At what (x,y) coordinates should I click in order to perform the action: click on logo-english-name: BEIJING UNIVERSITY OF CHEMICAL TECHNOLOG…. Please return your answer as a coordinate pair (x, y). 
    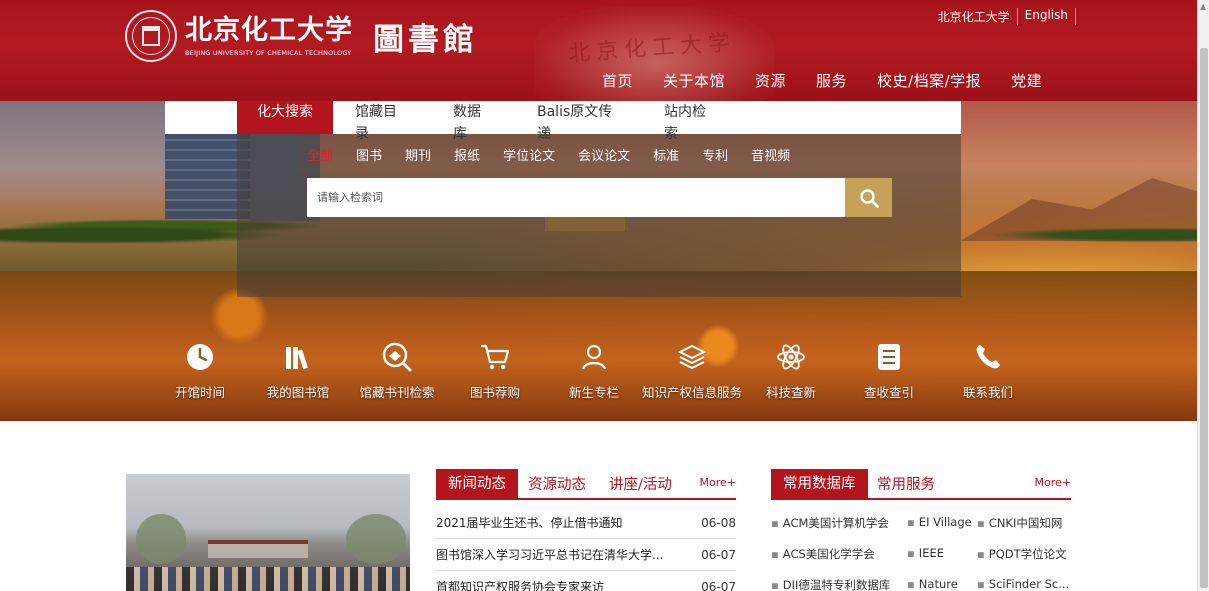
    Looking at the image, I should click on (268, 53).